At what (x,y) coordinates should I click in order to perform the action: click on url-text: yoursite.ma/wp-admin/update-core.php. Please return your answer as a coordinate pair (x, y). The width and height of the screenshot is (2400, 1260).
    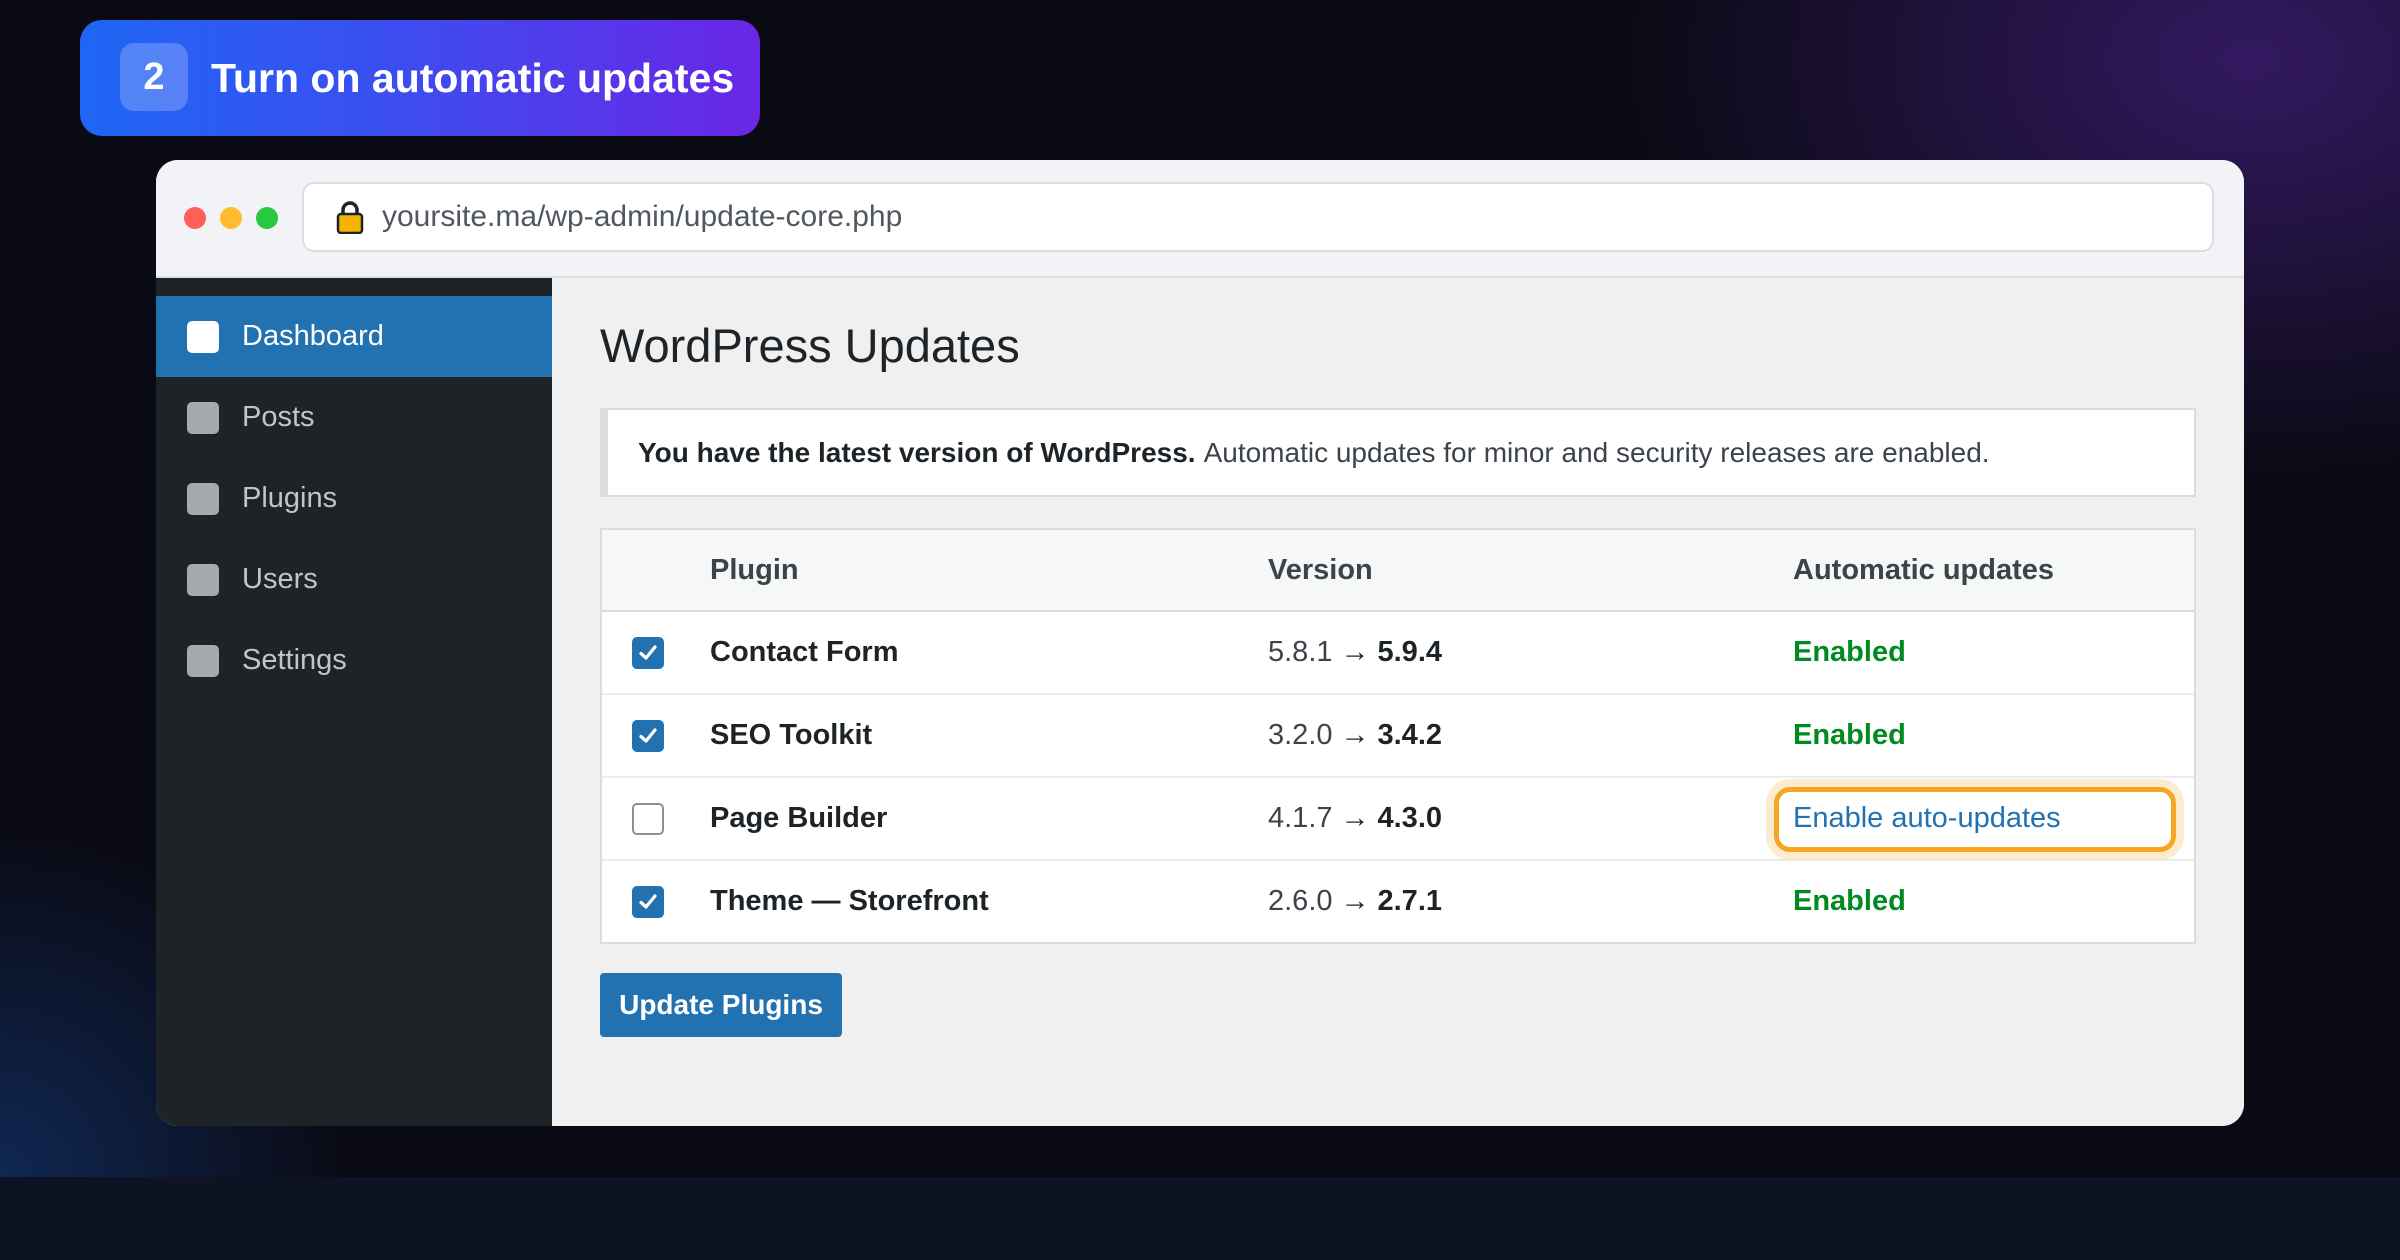
    Looking at the image, I should click on (642, 216).